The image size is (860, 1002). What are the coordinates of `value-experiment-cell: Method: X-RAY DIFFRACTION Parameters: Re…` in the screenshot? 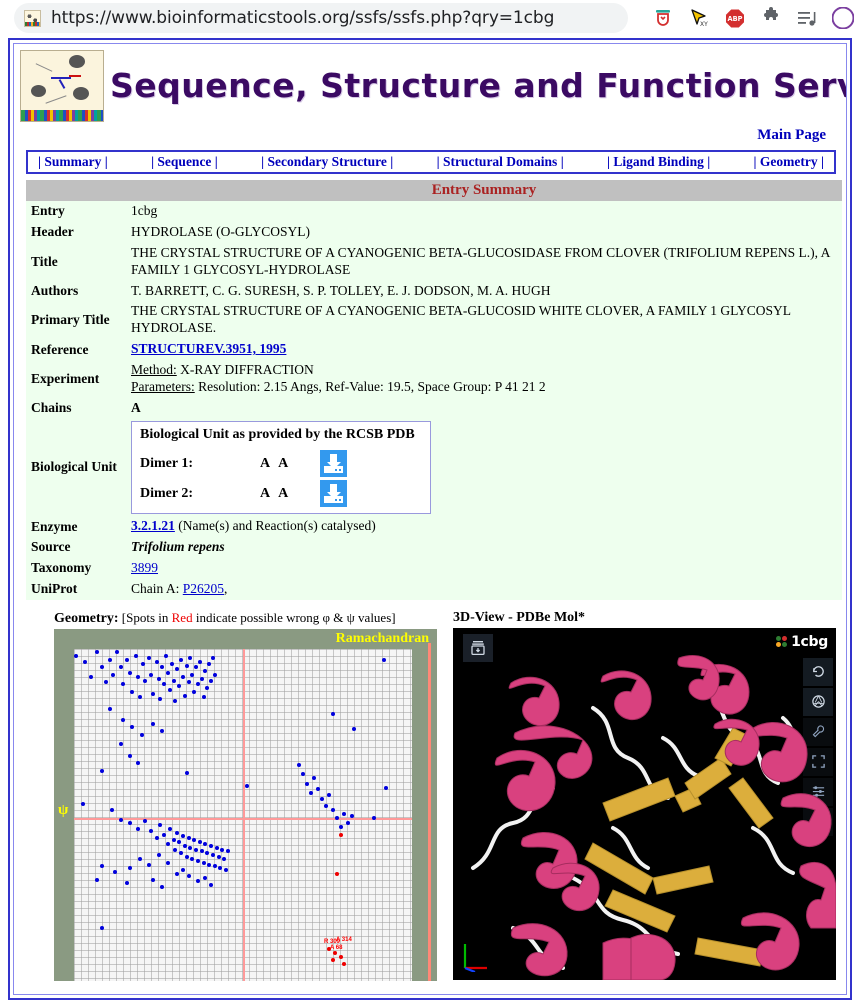 It's located at (484, 379).